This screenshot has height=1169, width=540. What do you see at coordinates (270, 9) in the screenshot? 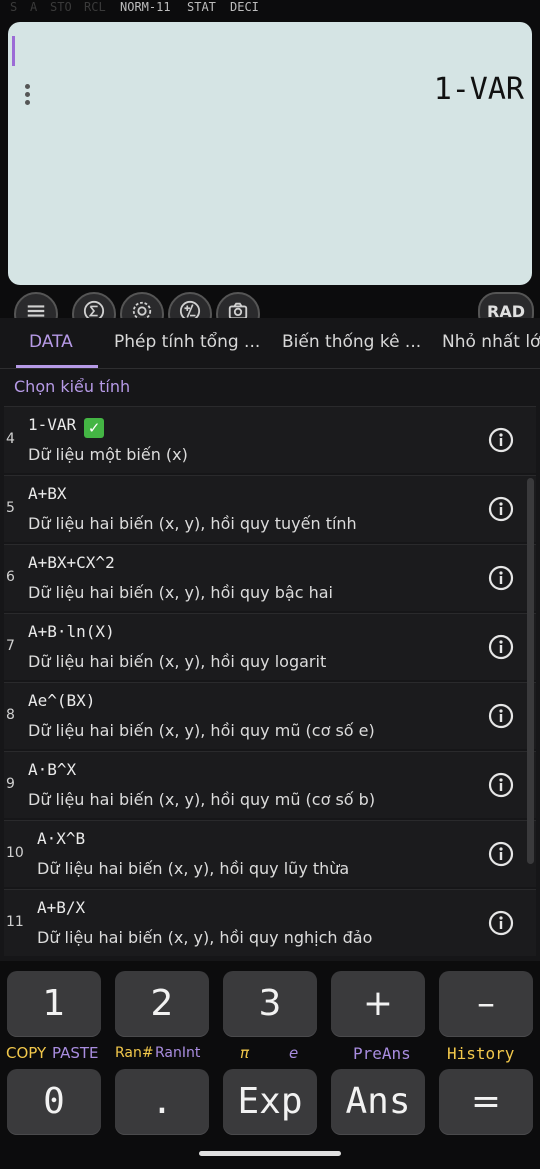
I see `status-bar: S A STO RCL NORM-11 STAT DECI` at bounding box center [270, 9].